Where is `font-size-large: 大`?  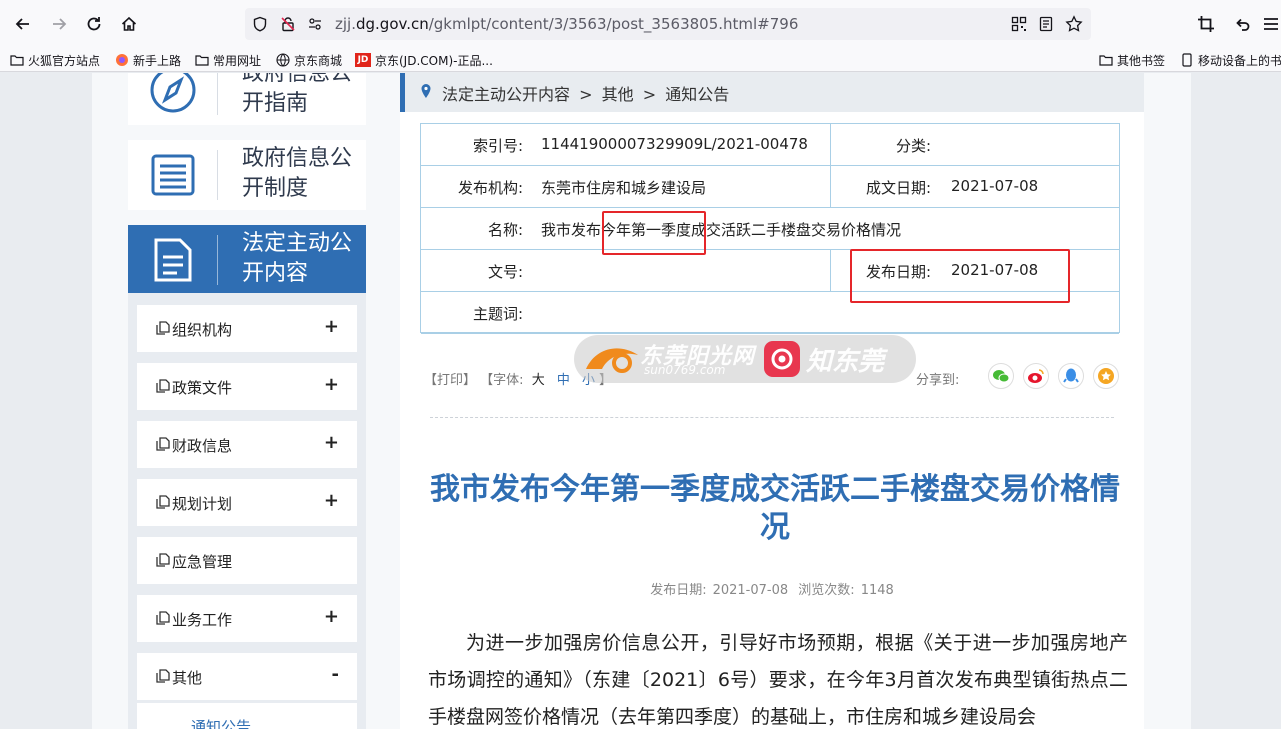 font-size-large: 大 is located at coordinates (538, 380).